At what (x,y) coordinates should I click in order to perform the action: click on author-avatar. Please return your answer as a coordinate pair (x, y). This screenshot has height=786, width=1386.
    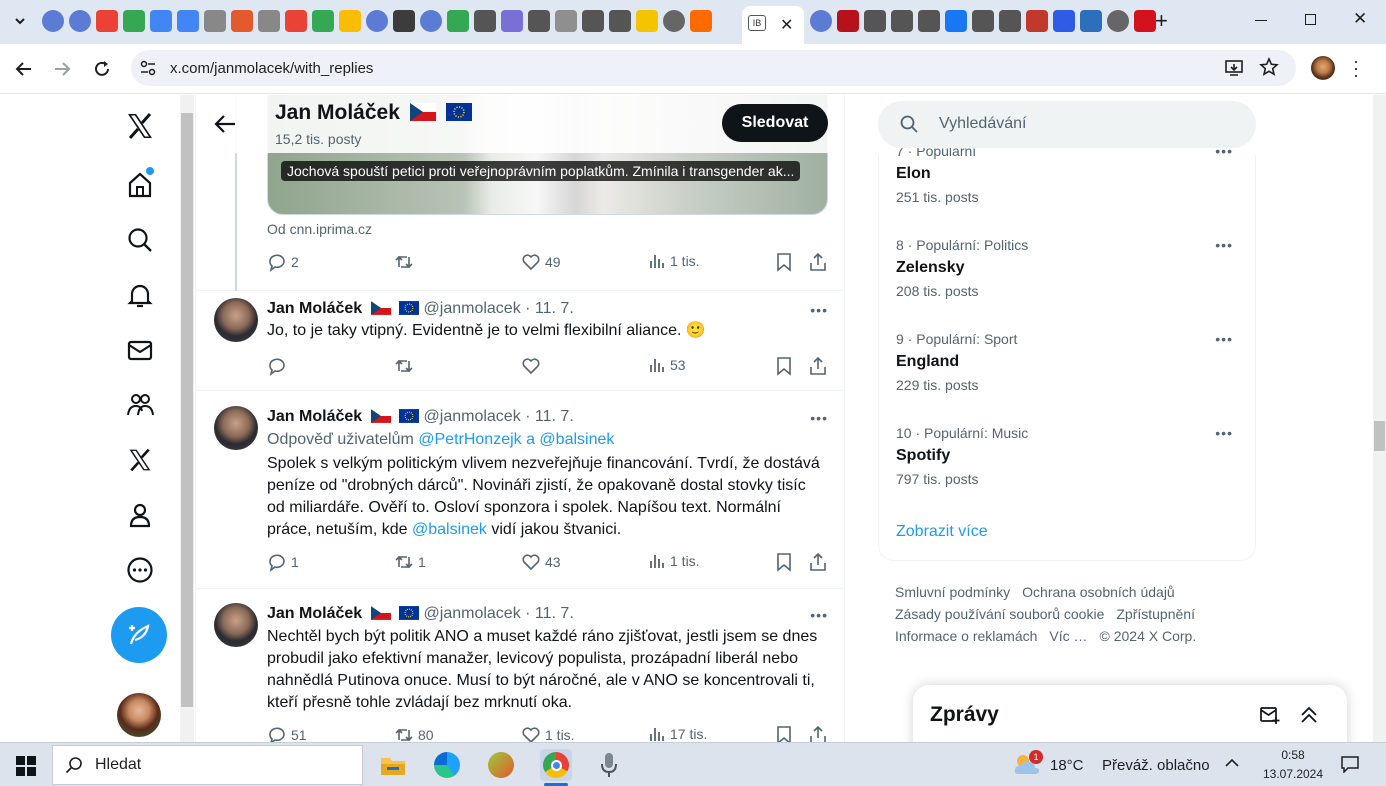
    Looking at the image, I should click on (236, 625).